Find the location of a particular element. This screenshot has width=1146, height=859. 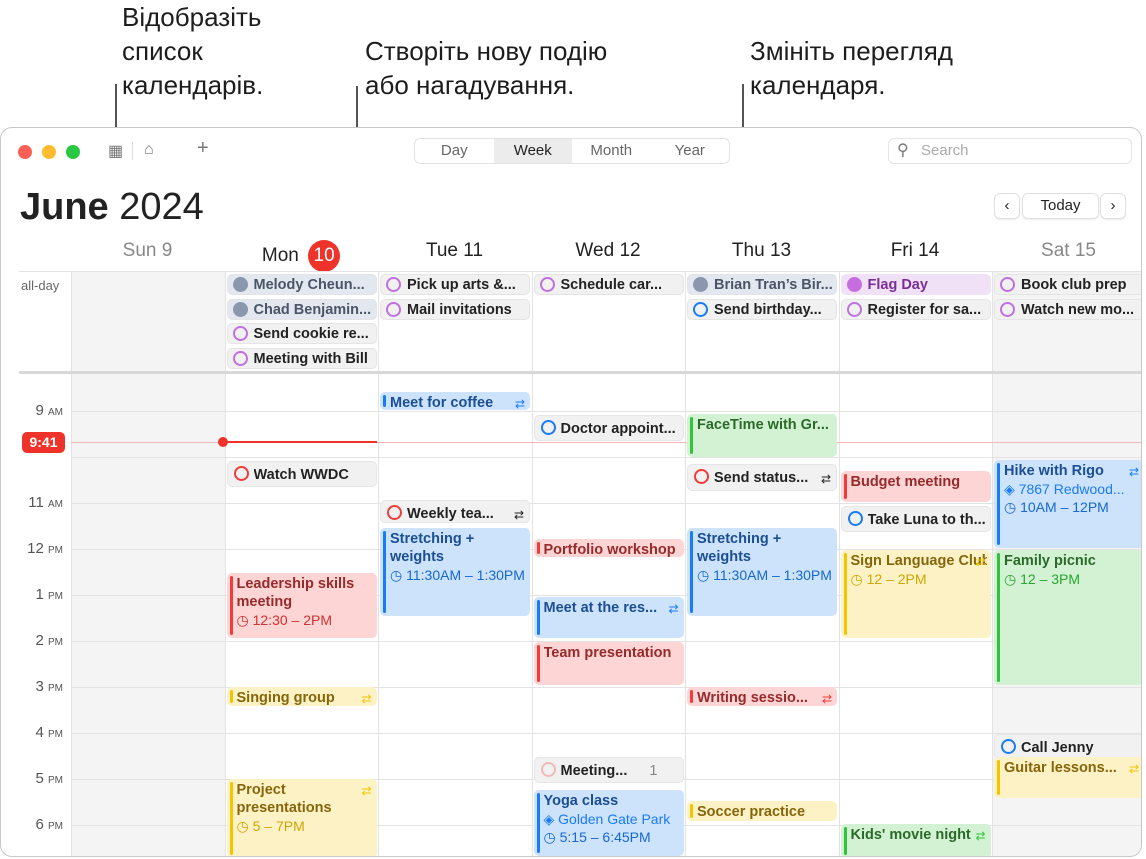

calendar-event: Send status... ⇄ is located at coordinates (762, 477).